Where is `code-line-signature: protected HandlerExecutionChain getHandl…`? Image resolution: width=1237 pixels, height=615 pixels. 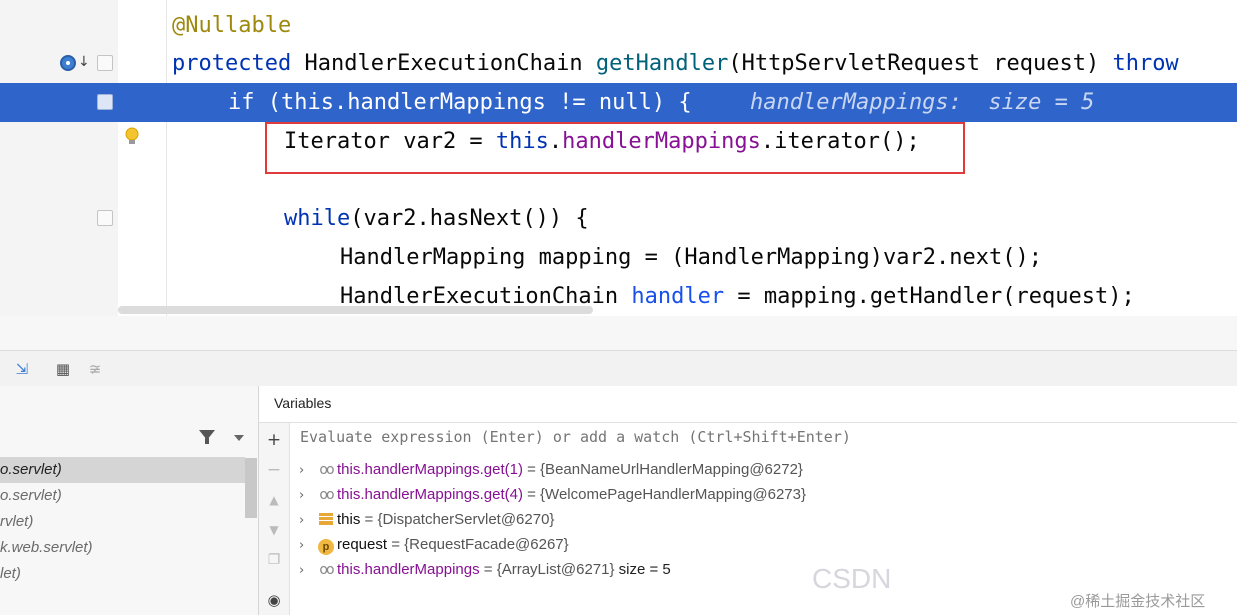 code-line-signature: protected HandlerExecutionChain getHandl… is located at coordinates (618, 63).